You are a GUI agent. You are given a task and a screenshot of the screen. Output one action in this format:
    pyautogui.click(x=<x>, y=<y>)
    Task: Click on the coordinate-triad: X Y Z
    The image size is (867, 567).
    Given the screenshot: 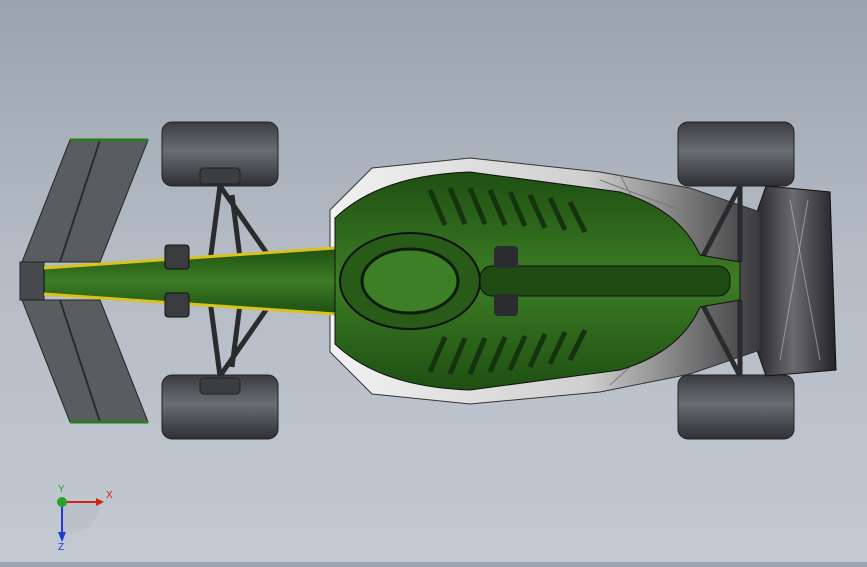 What is the action you would take?
    pyautogui.click(x=80, y=516)
    